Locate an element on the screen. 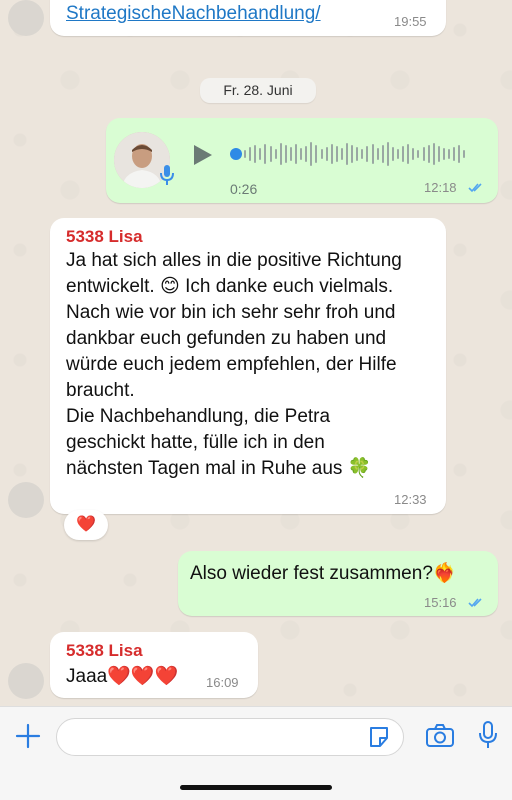 The width and height of the screenshot is (512, 800). composer-bar is located at coordinates (256, 753).